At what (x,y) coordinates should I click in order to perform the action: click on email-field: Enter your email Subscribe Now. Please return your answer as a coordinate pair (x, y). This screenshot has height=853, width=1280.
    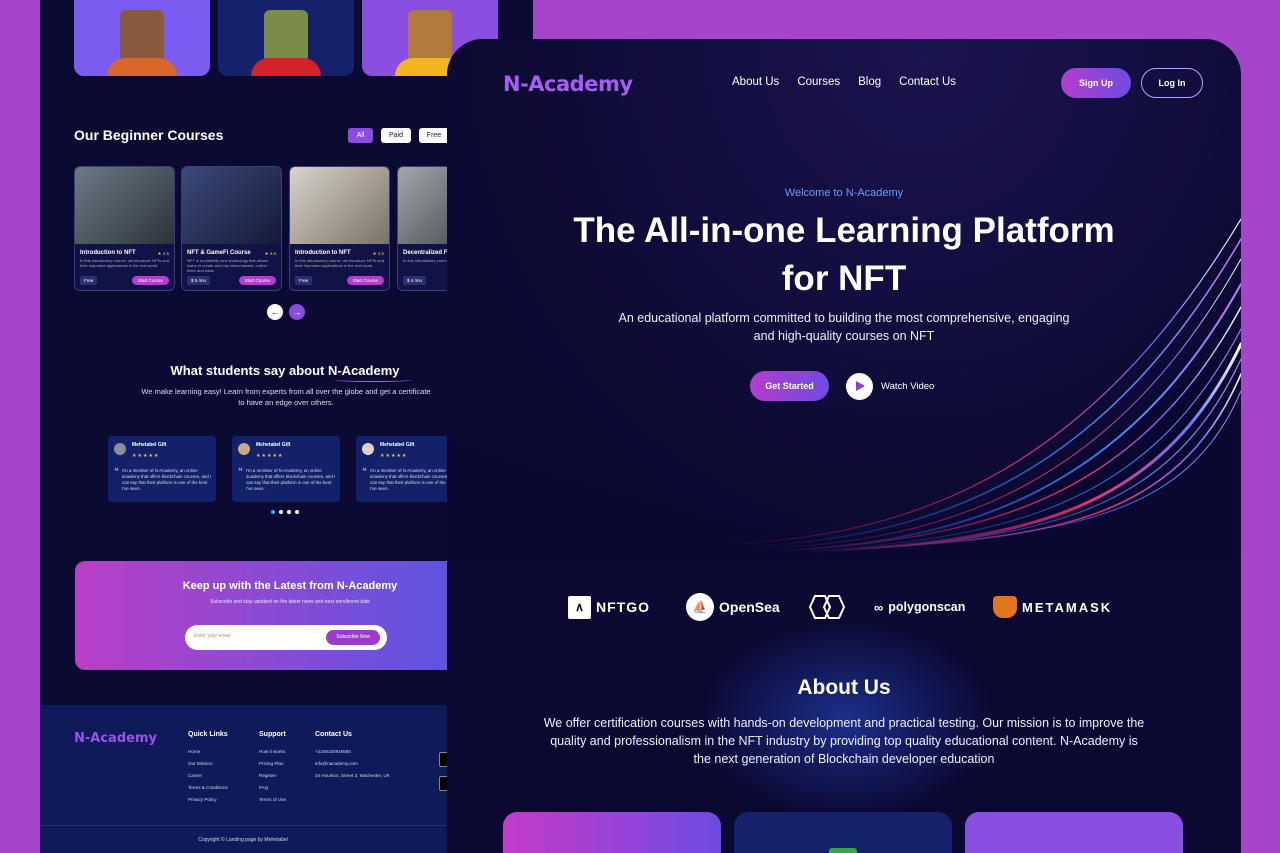
    Looking at the image, I should click on (286, 637).